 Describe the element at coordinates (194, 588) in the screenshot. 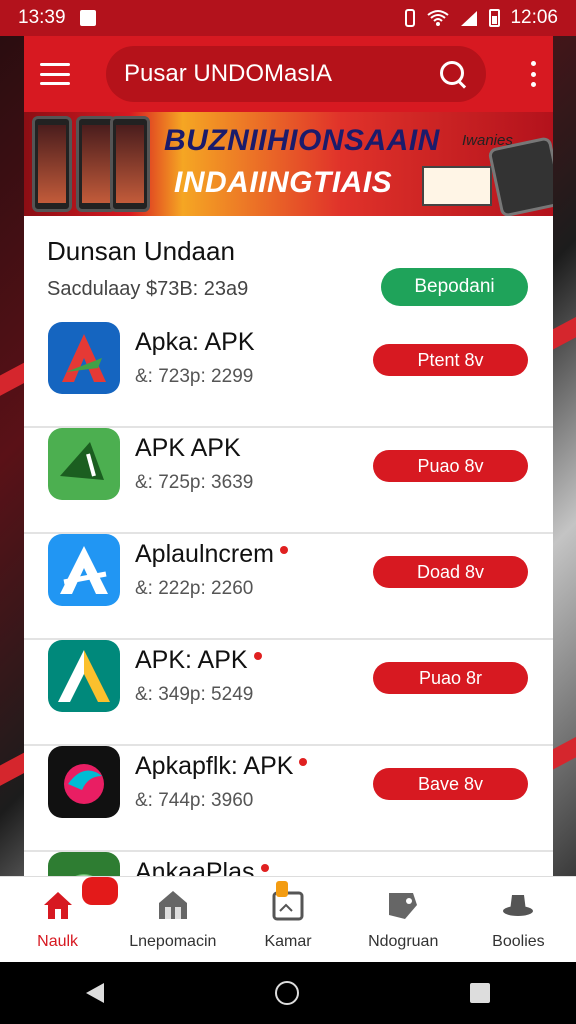

I see `app-meta: &: 222p: 2260` at that location.